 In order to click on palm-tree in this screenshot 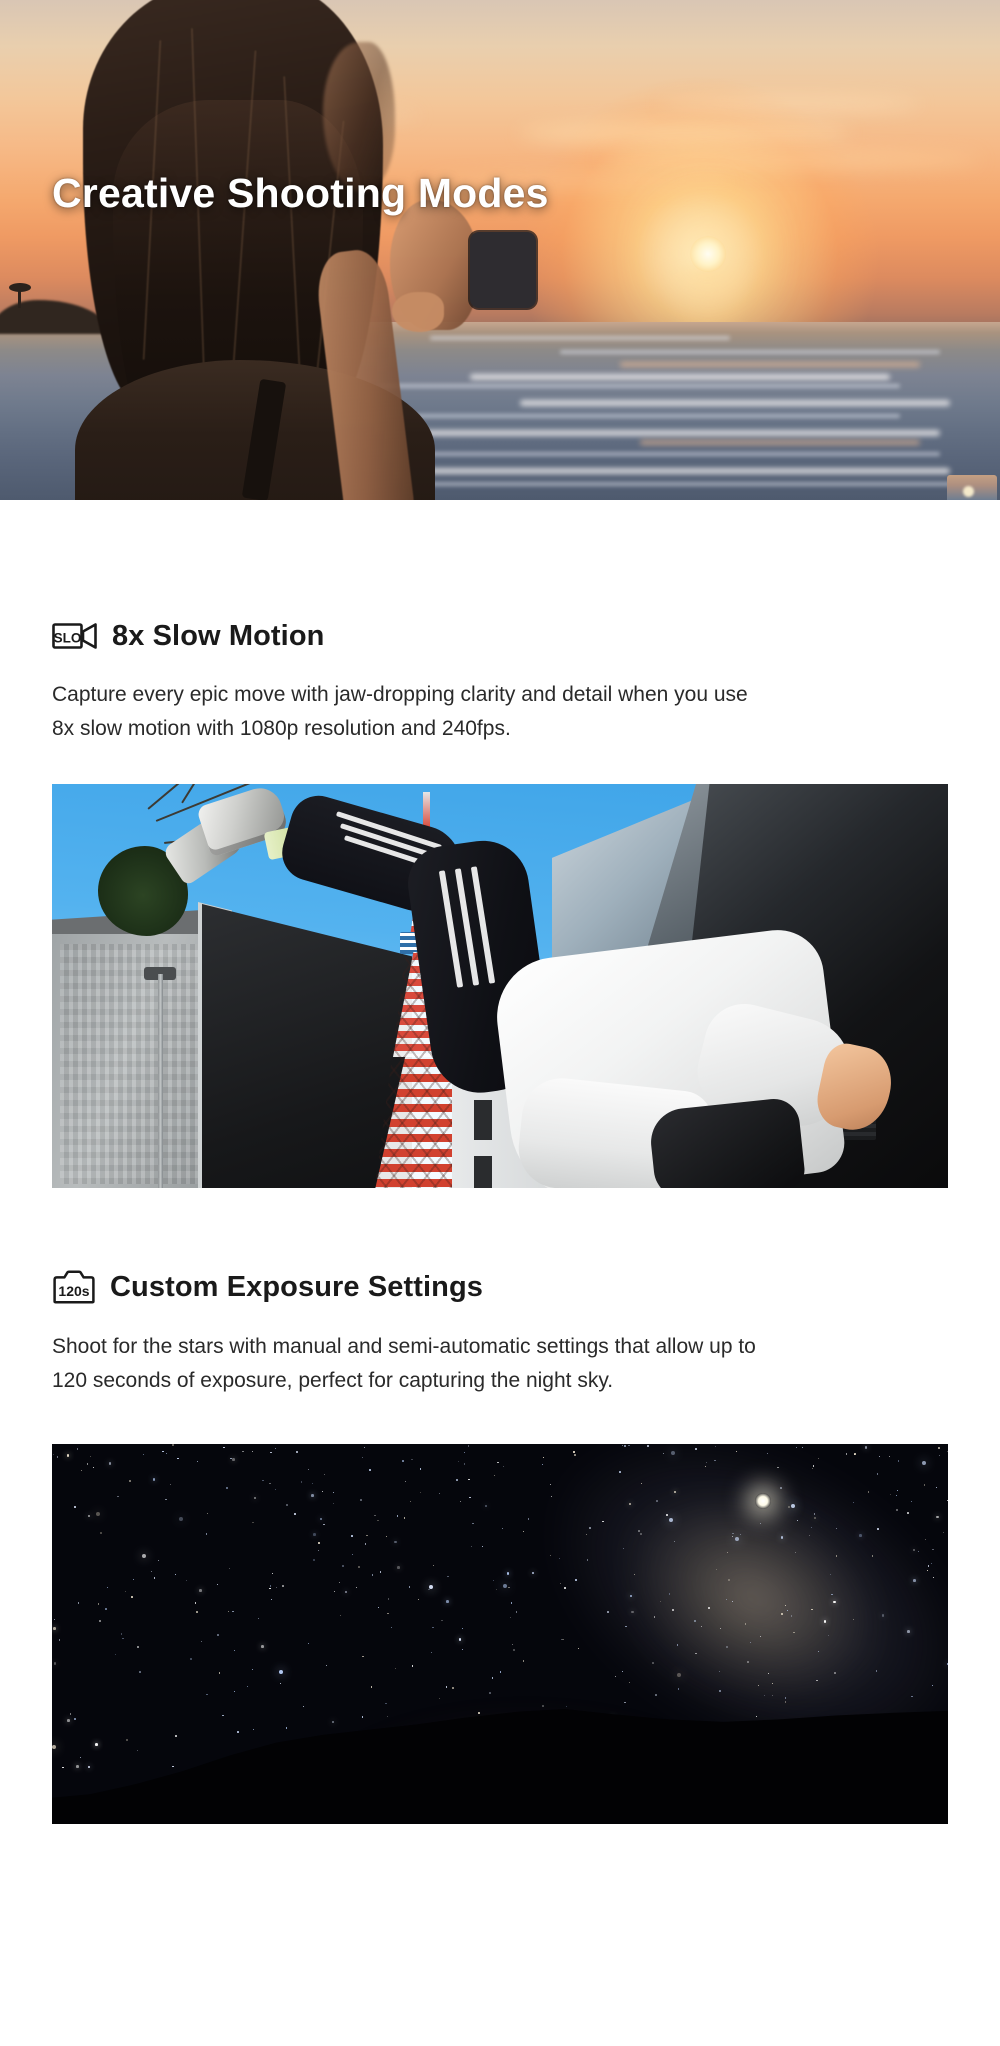, I will do `click(20, 295)`.